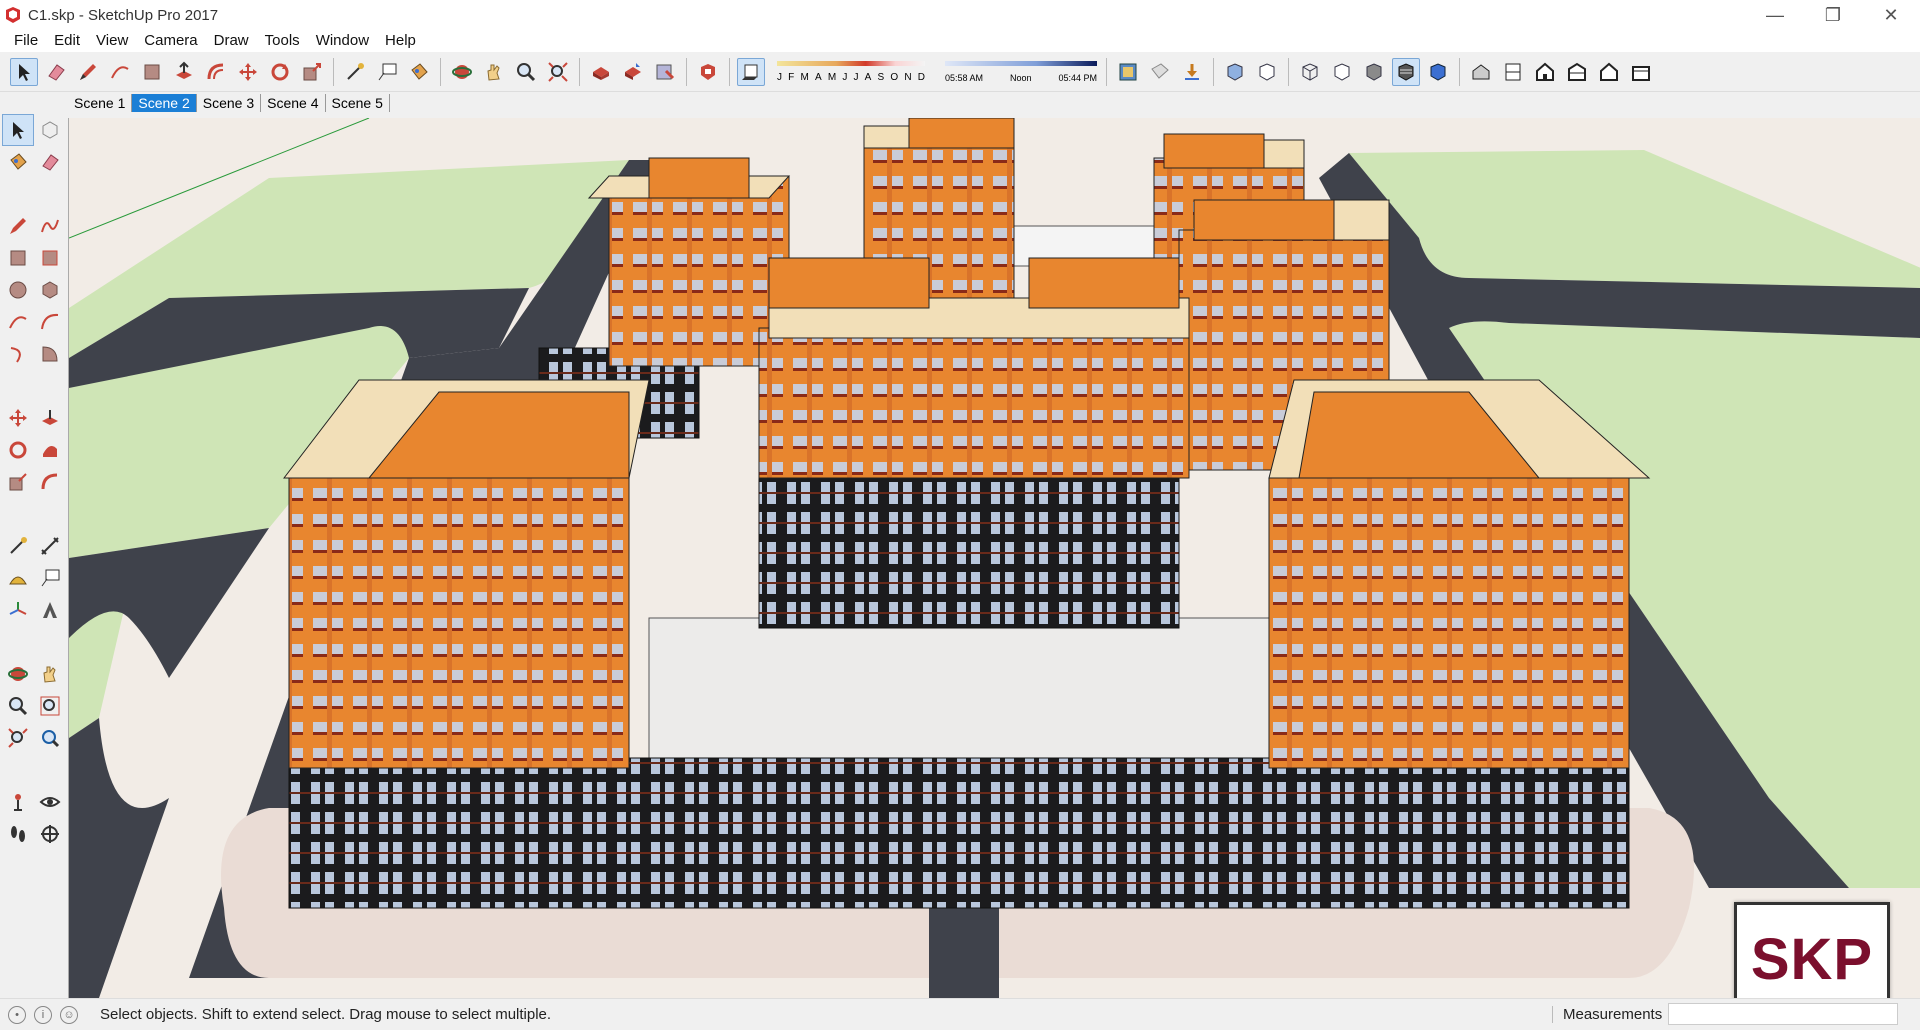 The width and height of the screenshot is (1920, 1030). What do you see at coordinates (50, 546) in the screenshot?
I see `dimension-tool-button` at bounding box center [50, 546].